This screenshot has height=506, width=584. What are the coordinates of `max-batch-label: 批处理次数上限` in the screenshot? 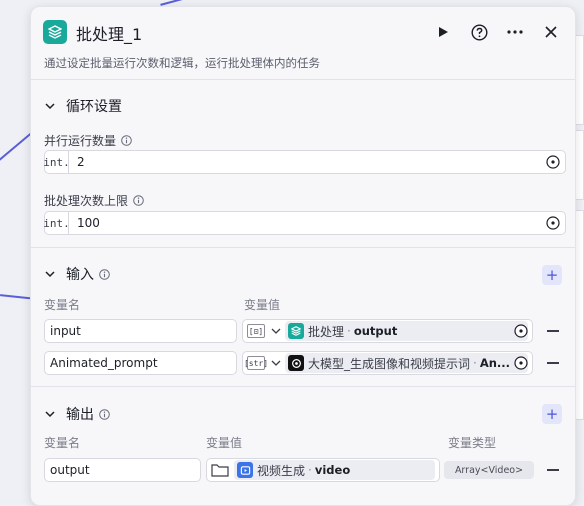 It's located at (94, 200).